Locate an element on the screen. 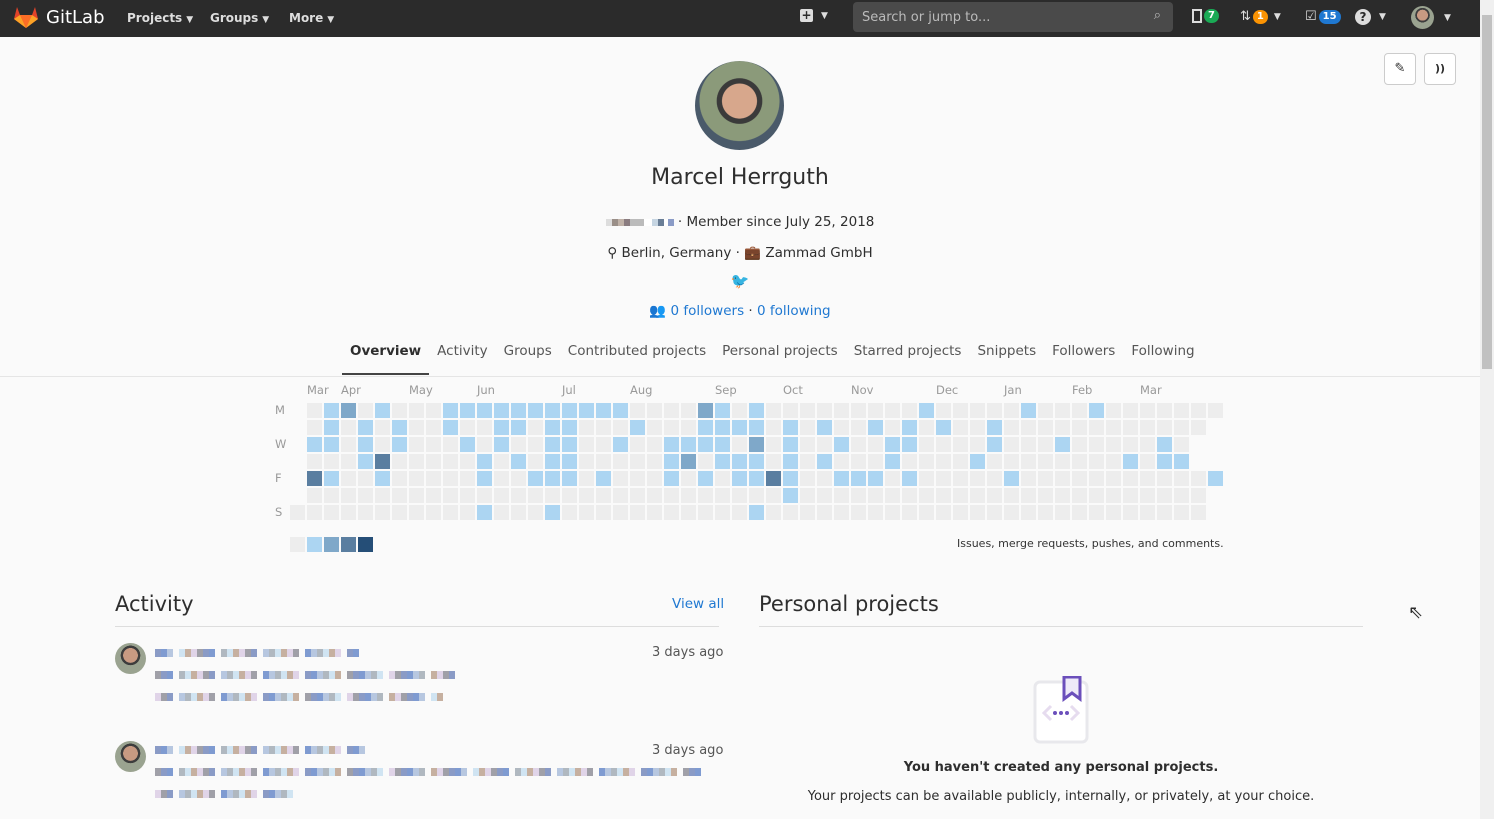  new-dropdown: + ▼ is located at coordinates (814, 15).